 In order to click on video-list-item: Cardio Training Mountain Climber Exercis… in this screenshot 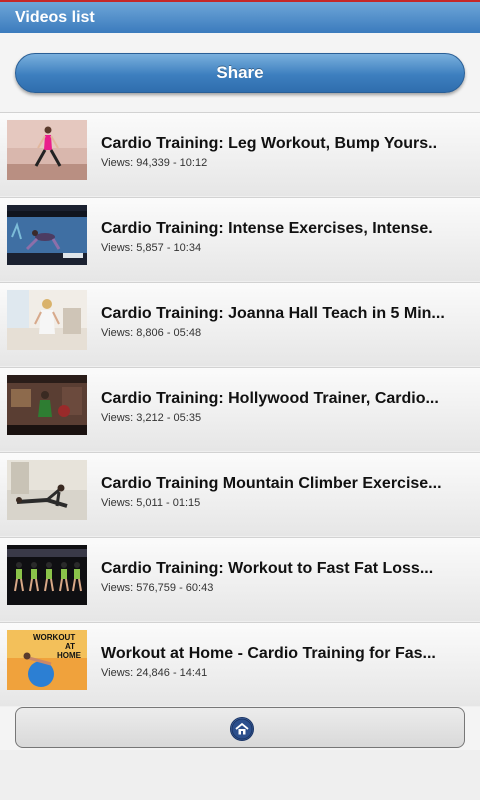, I will do `click(240, 494)`.